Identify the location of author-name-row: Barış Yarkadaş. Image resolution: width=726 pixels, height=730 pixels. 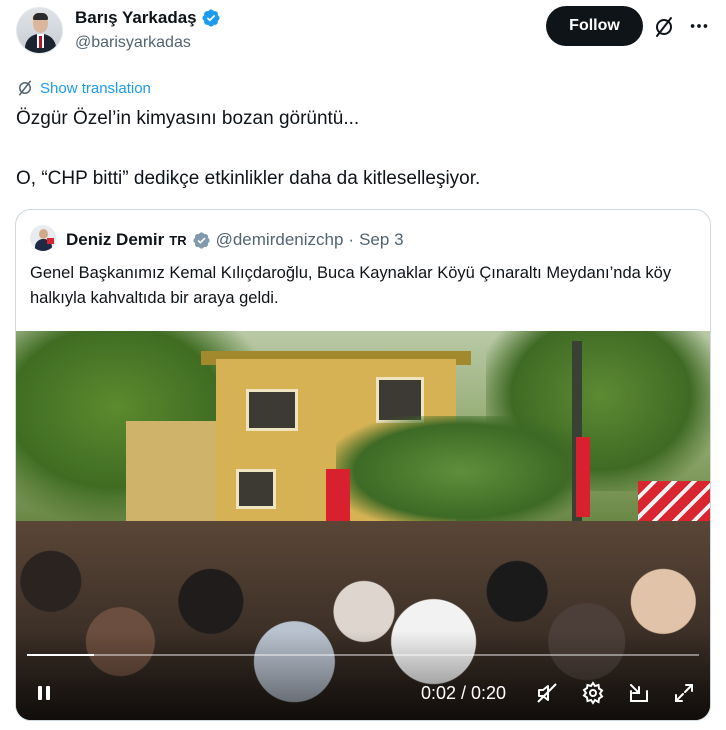
(148, 18).